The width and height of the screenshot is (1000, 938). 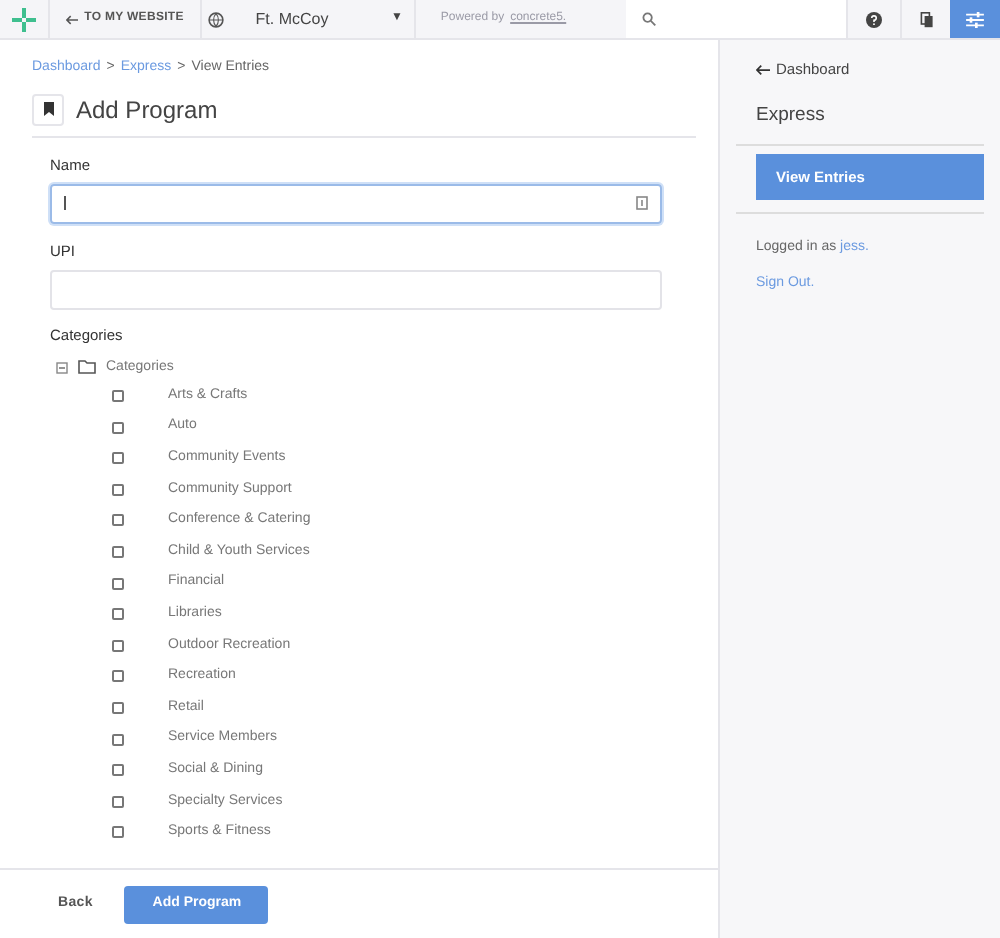 I want to click on text-cursor, so click(x=65, y=203).